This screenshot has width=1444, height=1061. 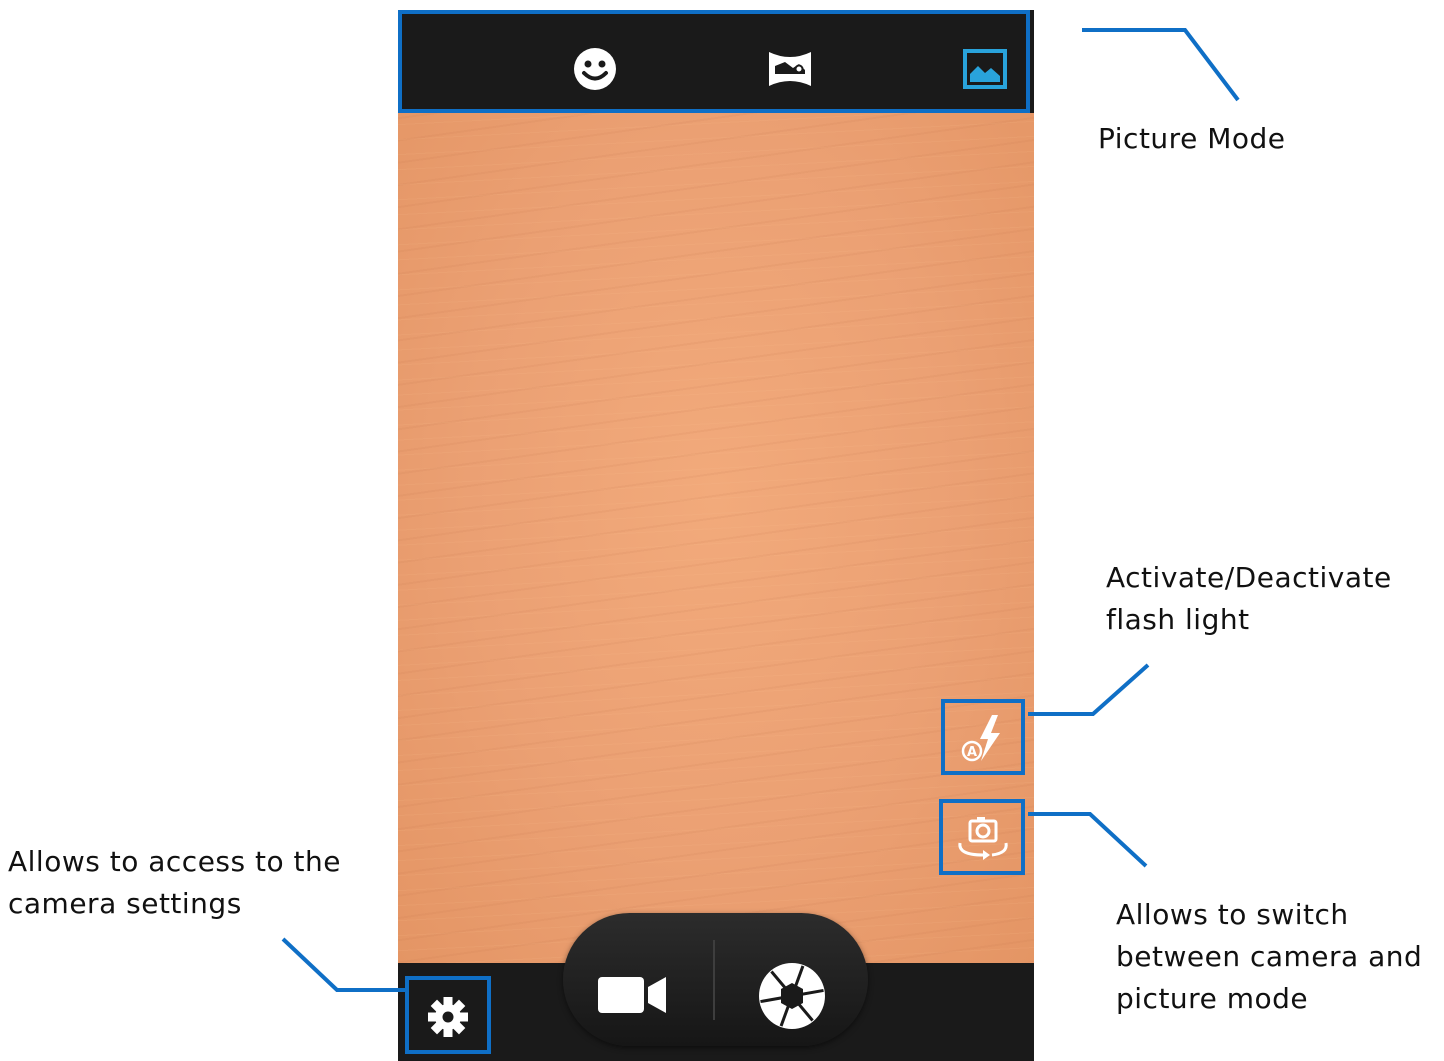 I want to click on switch-camera-highlight, so click(x=982, y=837).